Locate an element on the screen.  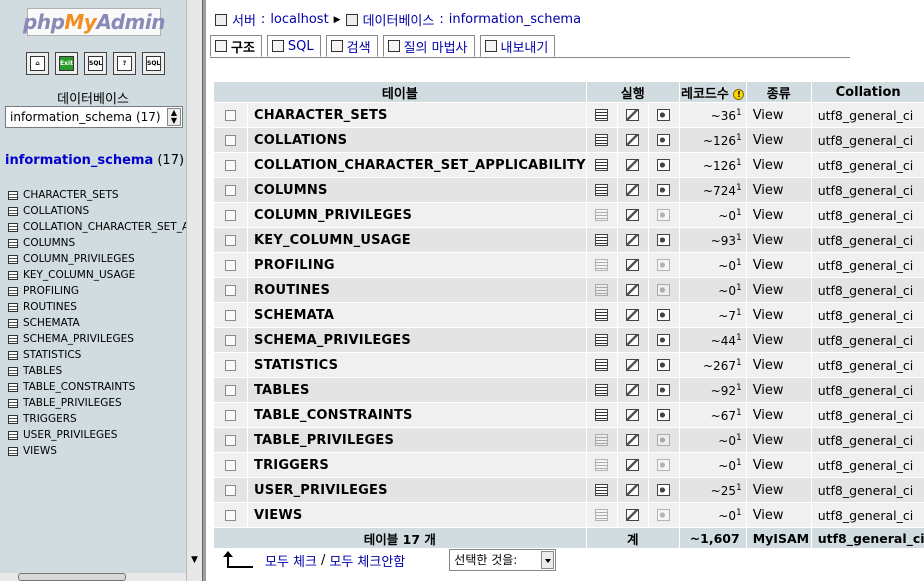
tree-item-label: VIEWS is located at coordinates (40, 451).